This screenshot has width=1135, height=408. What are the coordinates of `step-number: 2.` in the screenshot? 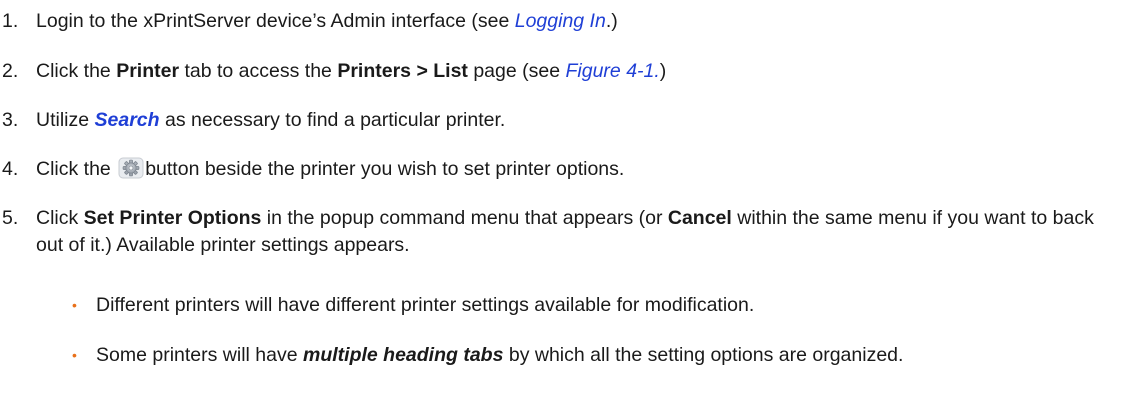 It's located at (10, 71).